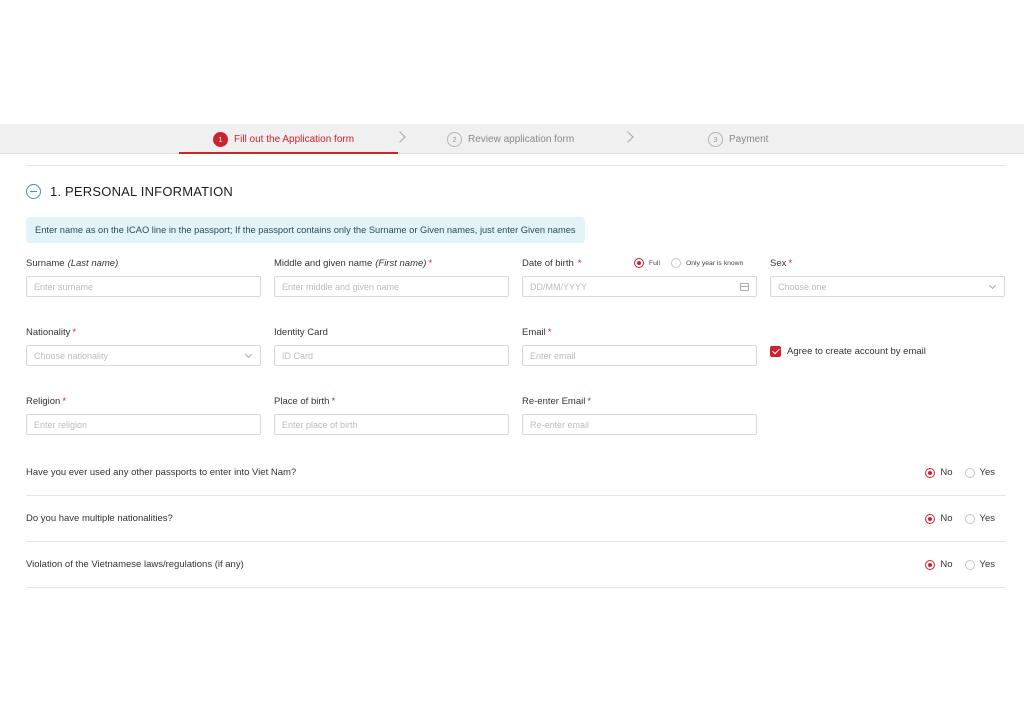 The height and width of the screenshot is (726, 1024). I want to click on identity-card-field: Identity Card ID Card, so click(391, 345).